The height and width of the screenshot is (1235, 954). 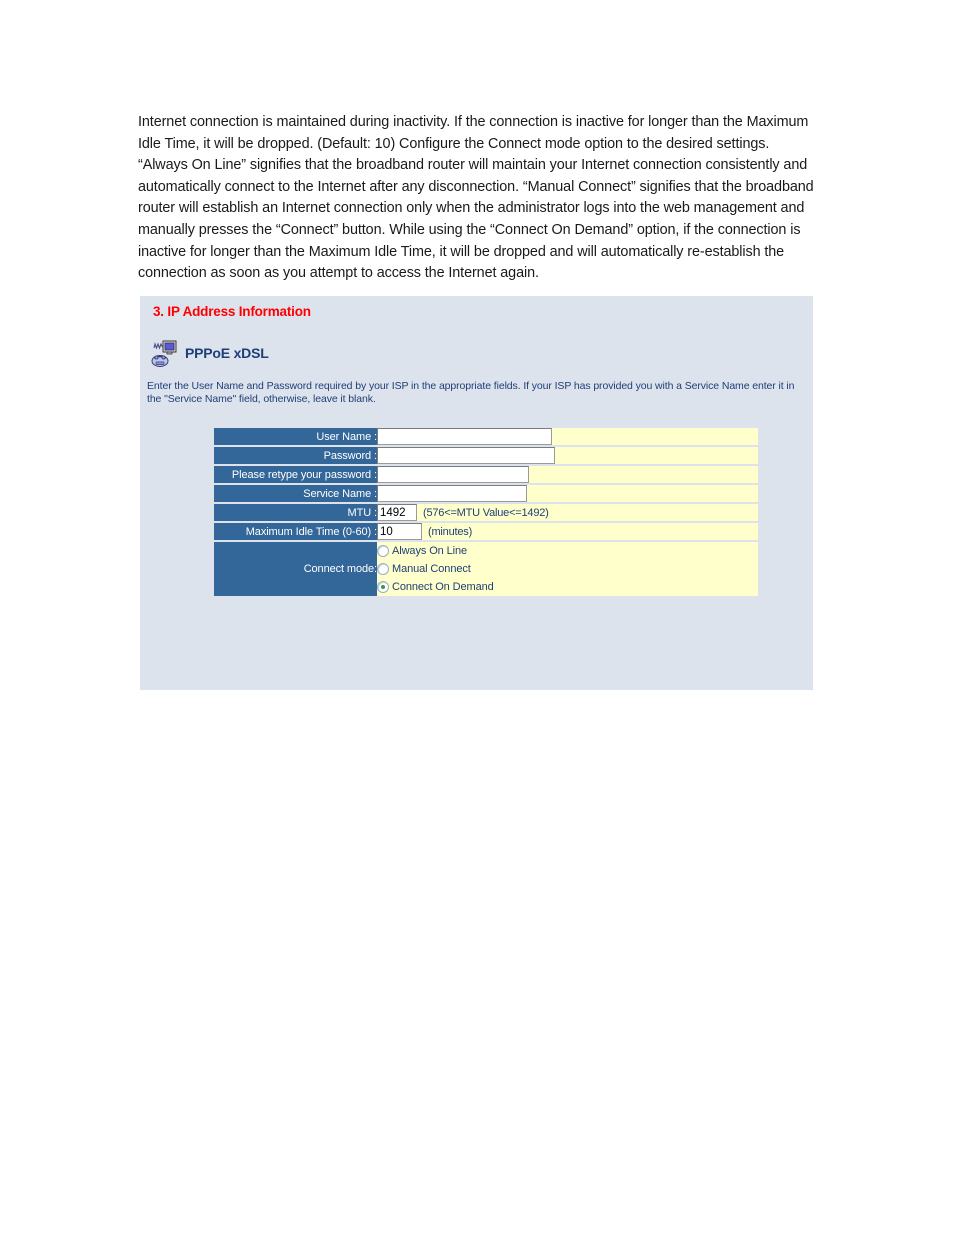 I want to click on mtu-hint: (576<=MTU Value<=1492), so click(x=486, y=512).